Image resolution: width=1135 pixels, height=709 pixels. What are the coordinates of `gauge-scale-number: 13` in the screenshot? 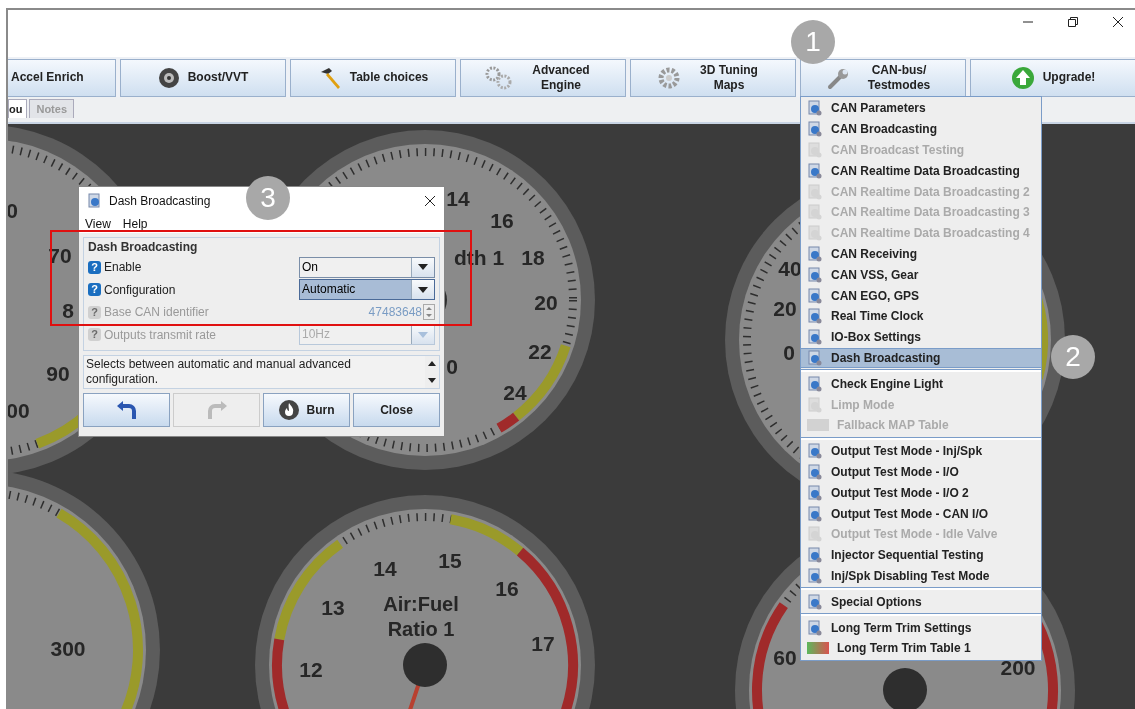 It's located at (333, 607).